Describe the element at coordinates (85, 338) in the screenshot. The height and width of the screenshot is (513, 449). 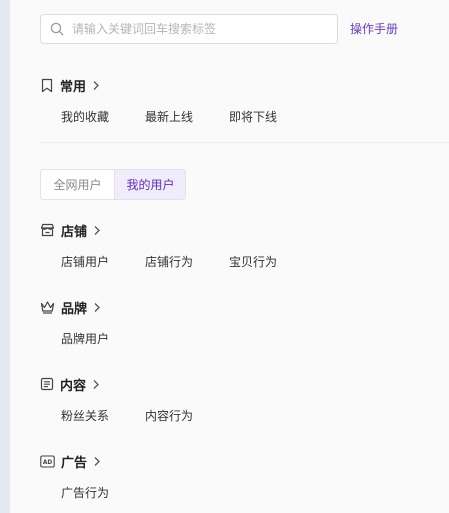
I see `item-brand-users: 品牌用户` at that location.